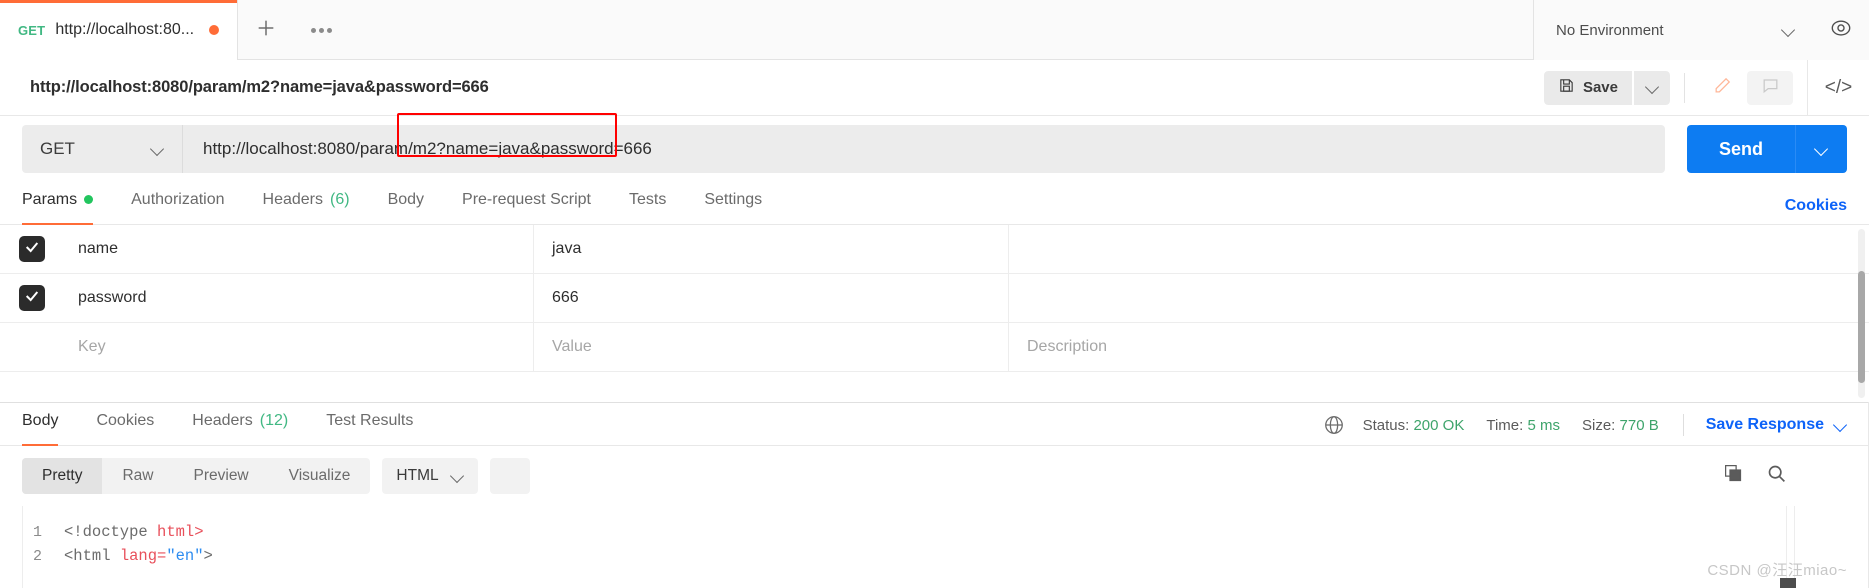  I want to click on divider, so click(1684, 87).